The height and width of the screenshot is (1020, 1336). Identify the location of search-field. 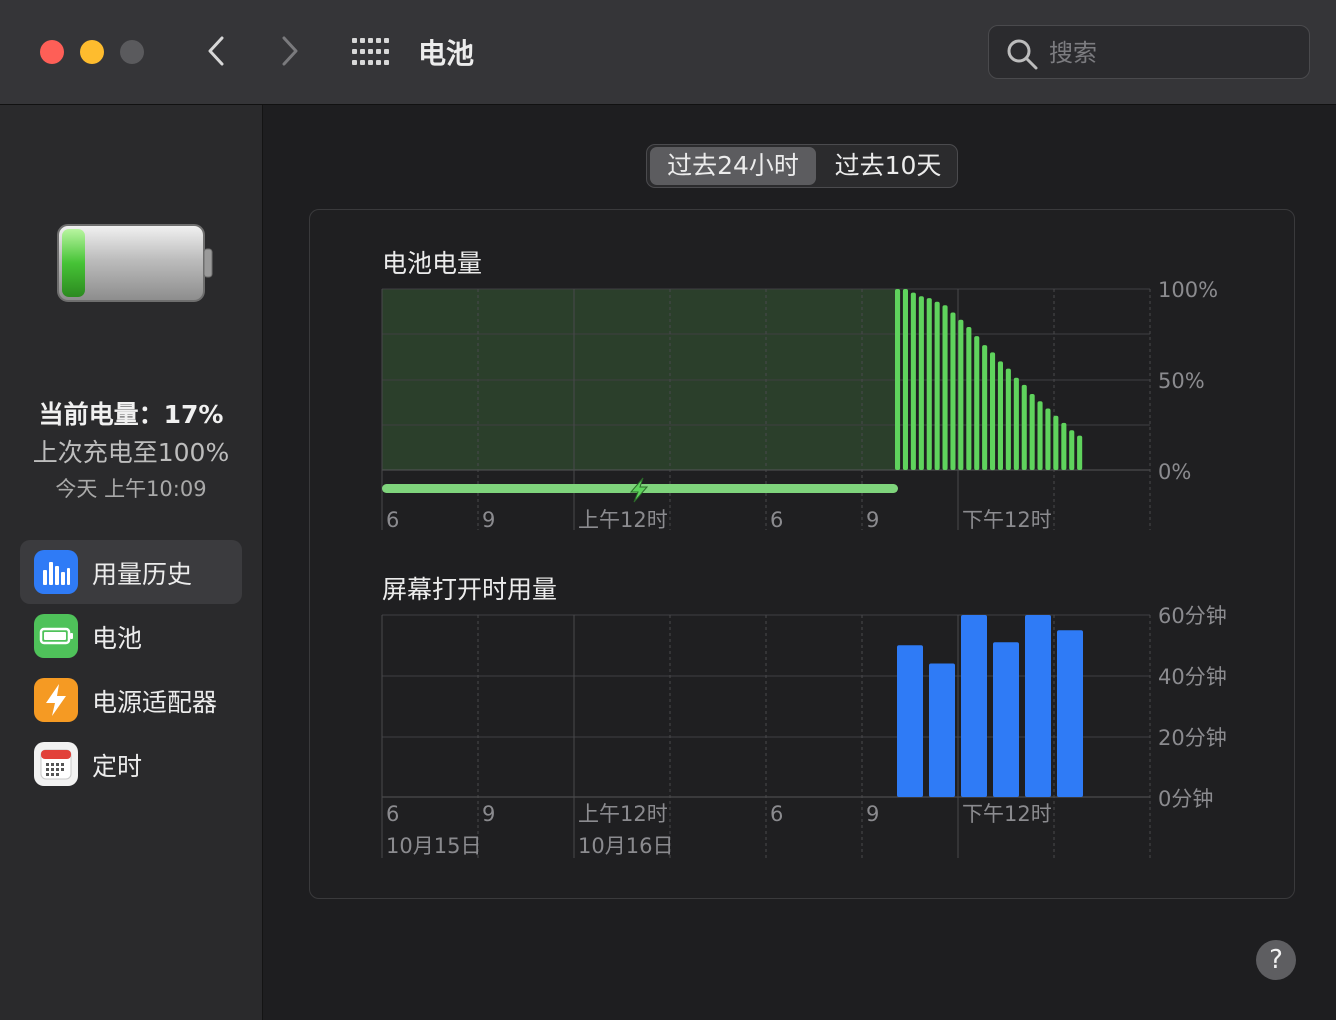
(1149, 52).